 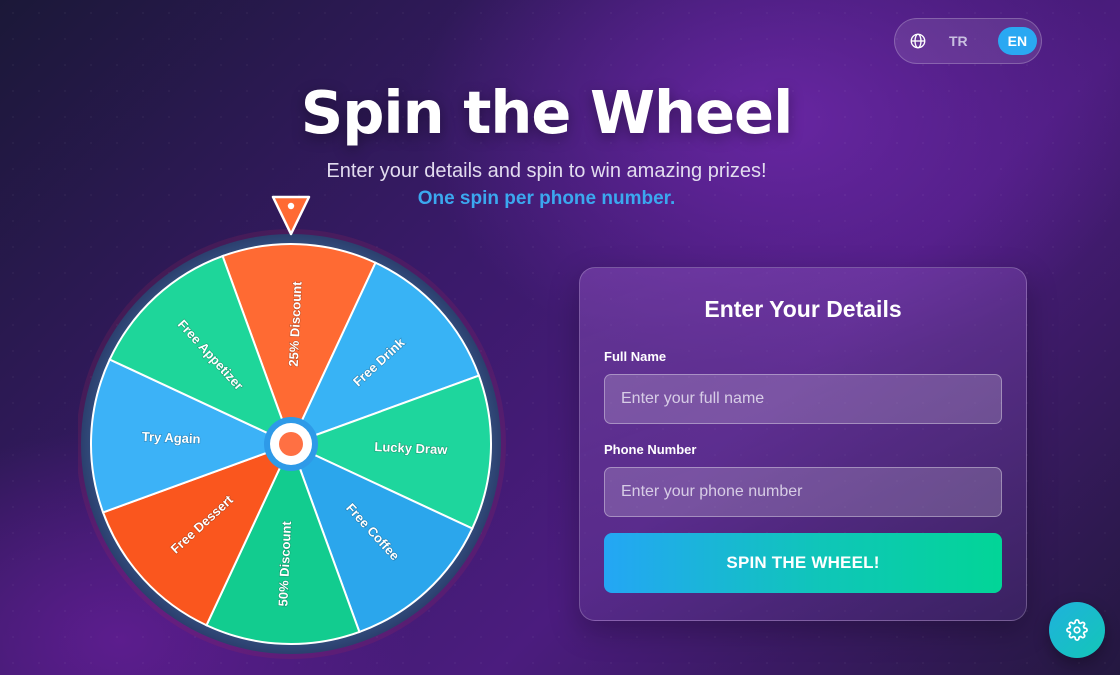 I want to click on phone-number-input, so click(x=803, y=492).